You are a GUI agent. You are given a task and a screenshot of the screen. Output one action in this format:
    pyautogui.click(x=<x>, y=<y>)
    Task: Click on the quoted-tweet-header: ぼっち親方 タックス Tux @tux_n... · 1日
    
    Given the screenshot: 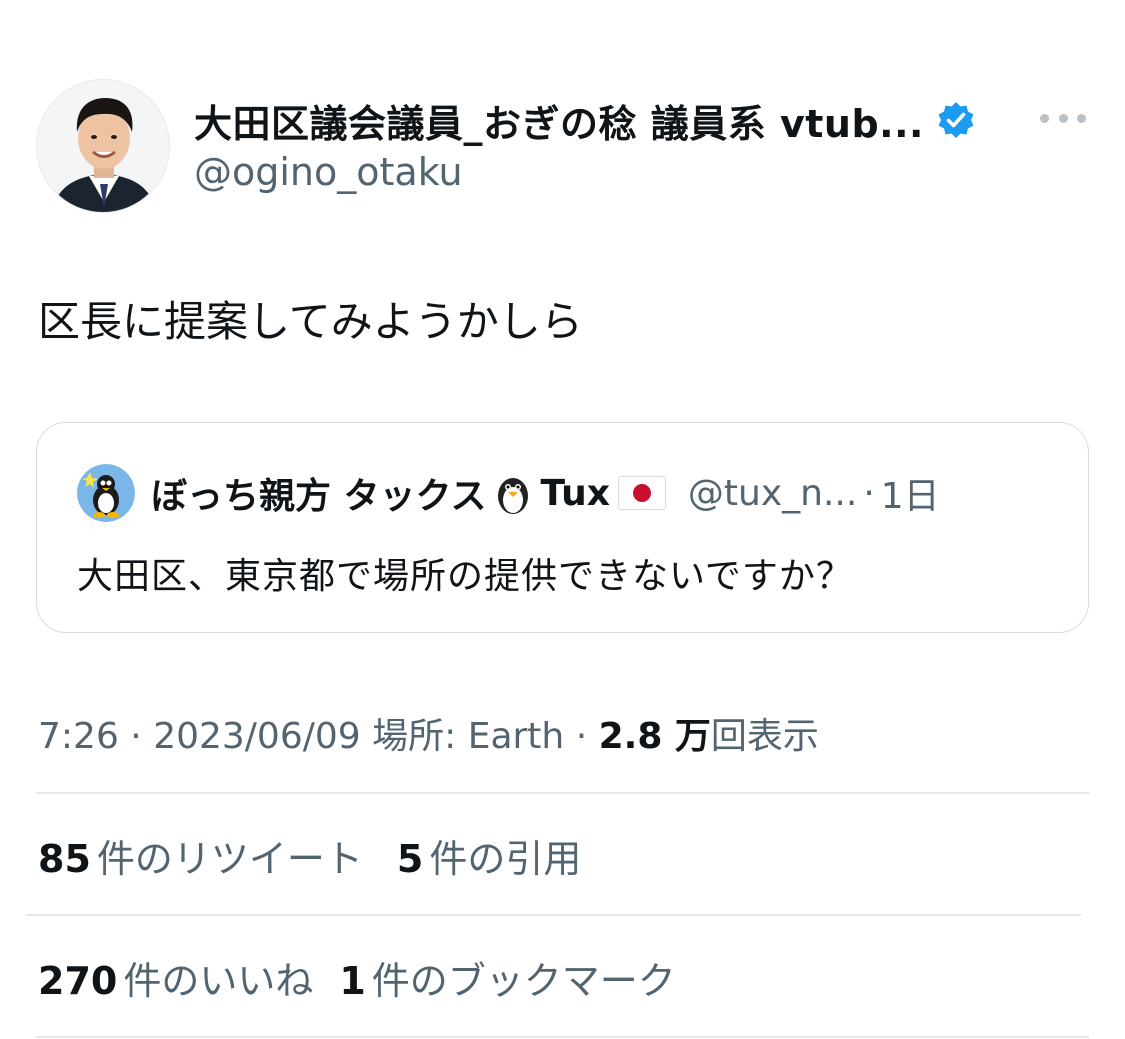 What is the action you would take?
    pyautogui.click(x=508, y=493)
    